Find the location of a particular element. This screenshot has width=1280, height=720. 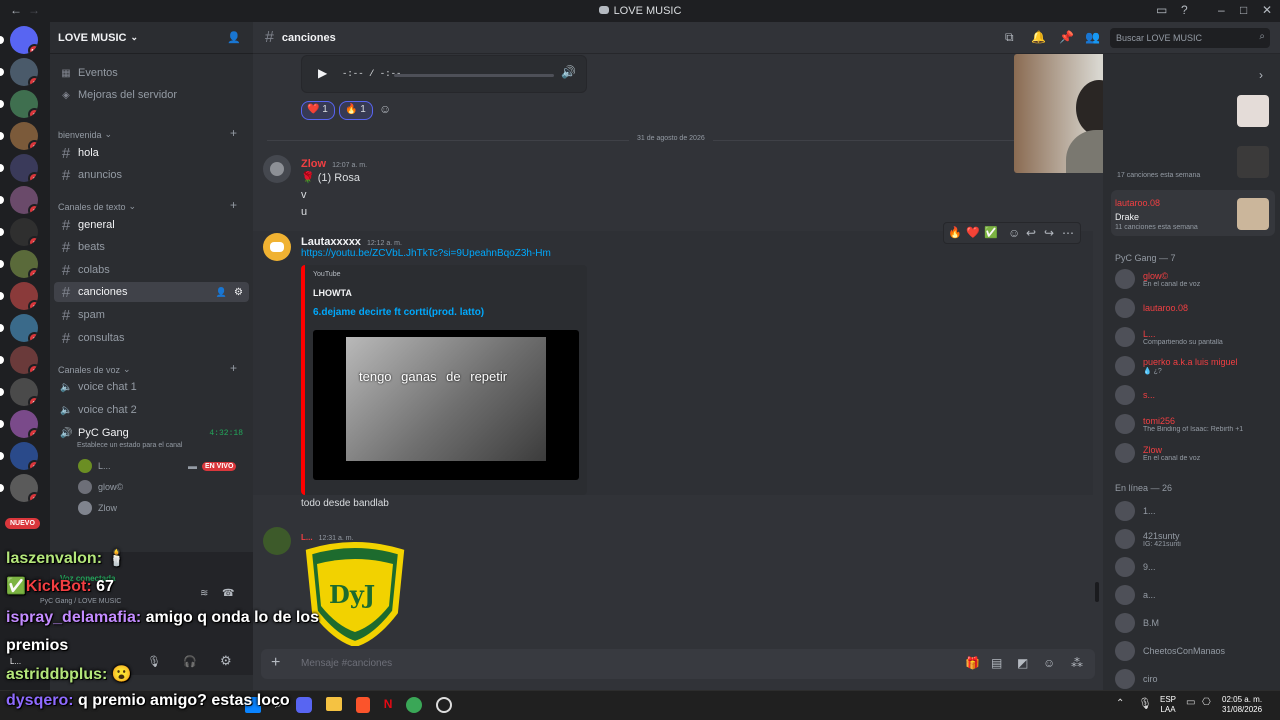

channel-colabs: # colabs is located at coordinates (151, 270).